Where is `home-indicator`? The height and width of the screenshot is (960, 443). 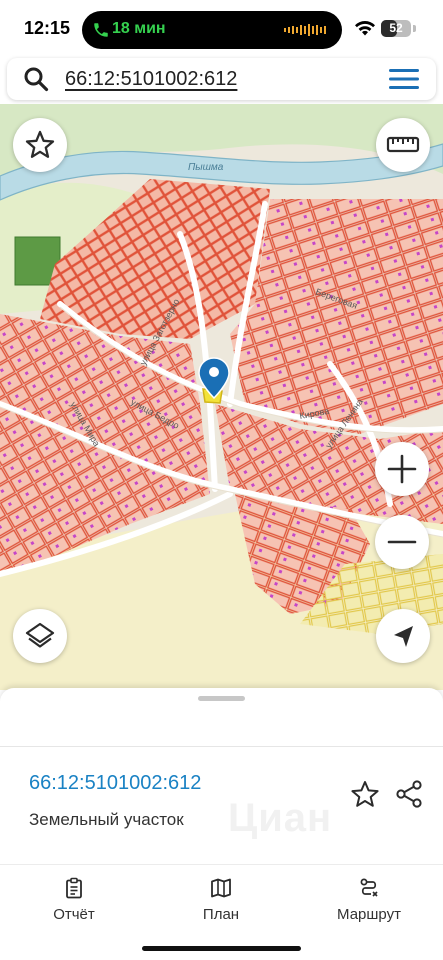 home-indicator is located at coordinates (221, 948).